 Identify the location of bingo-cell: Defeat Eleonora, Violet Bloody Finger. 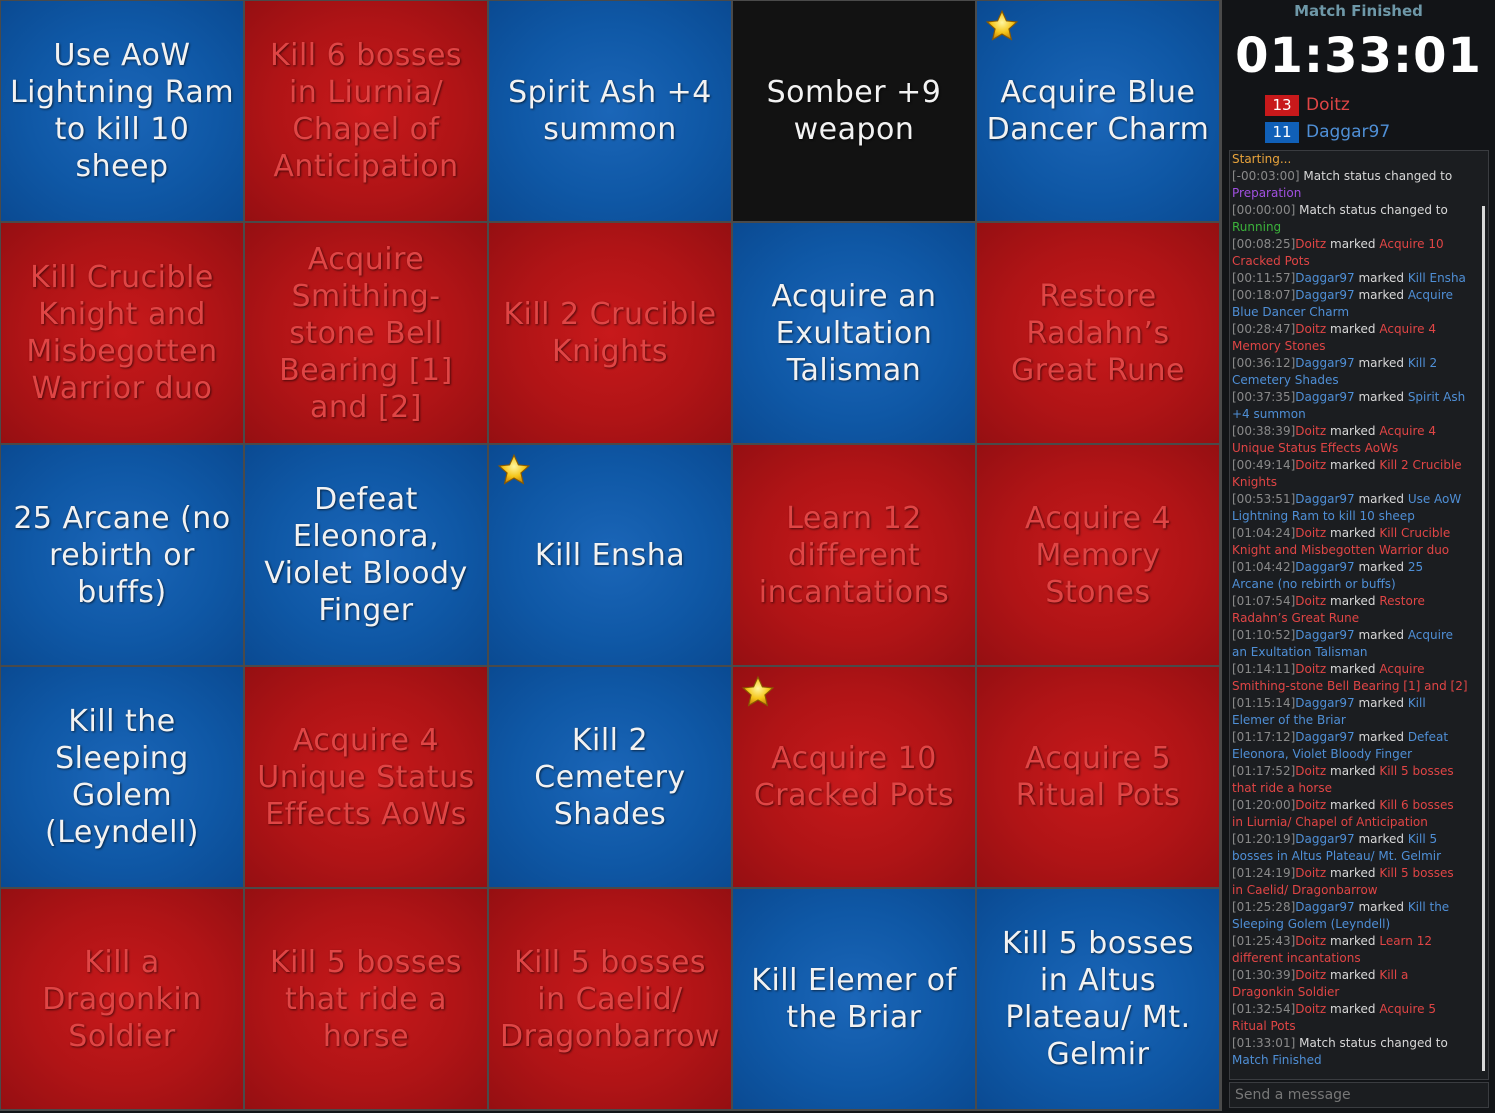
(366, 555).